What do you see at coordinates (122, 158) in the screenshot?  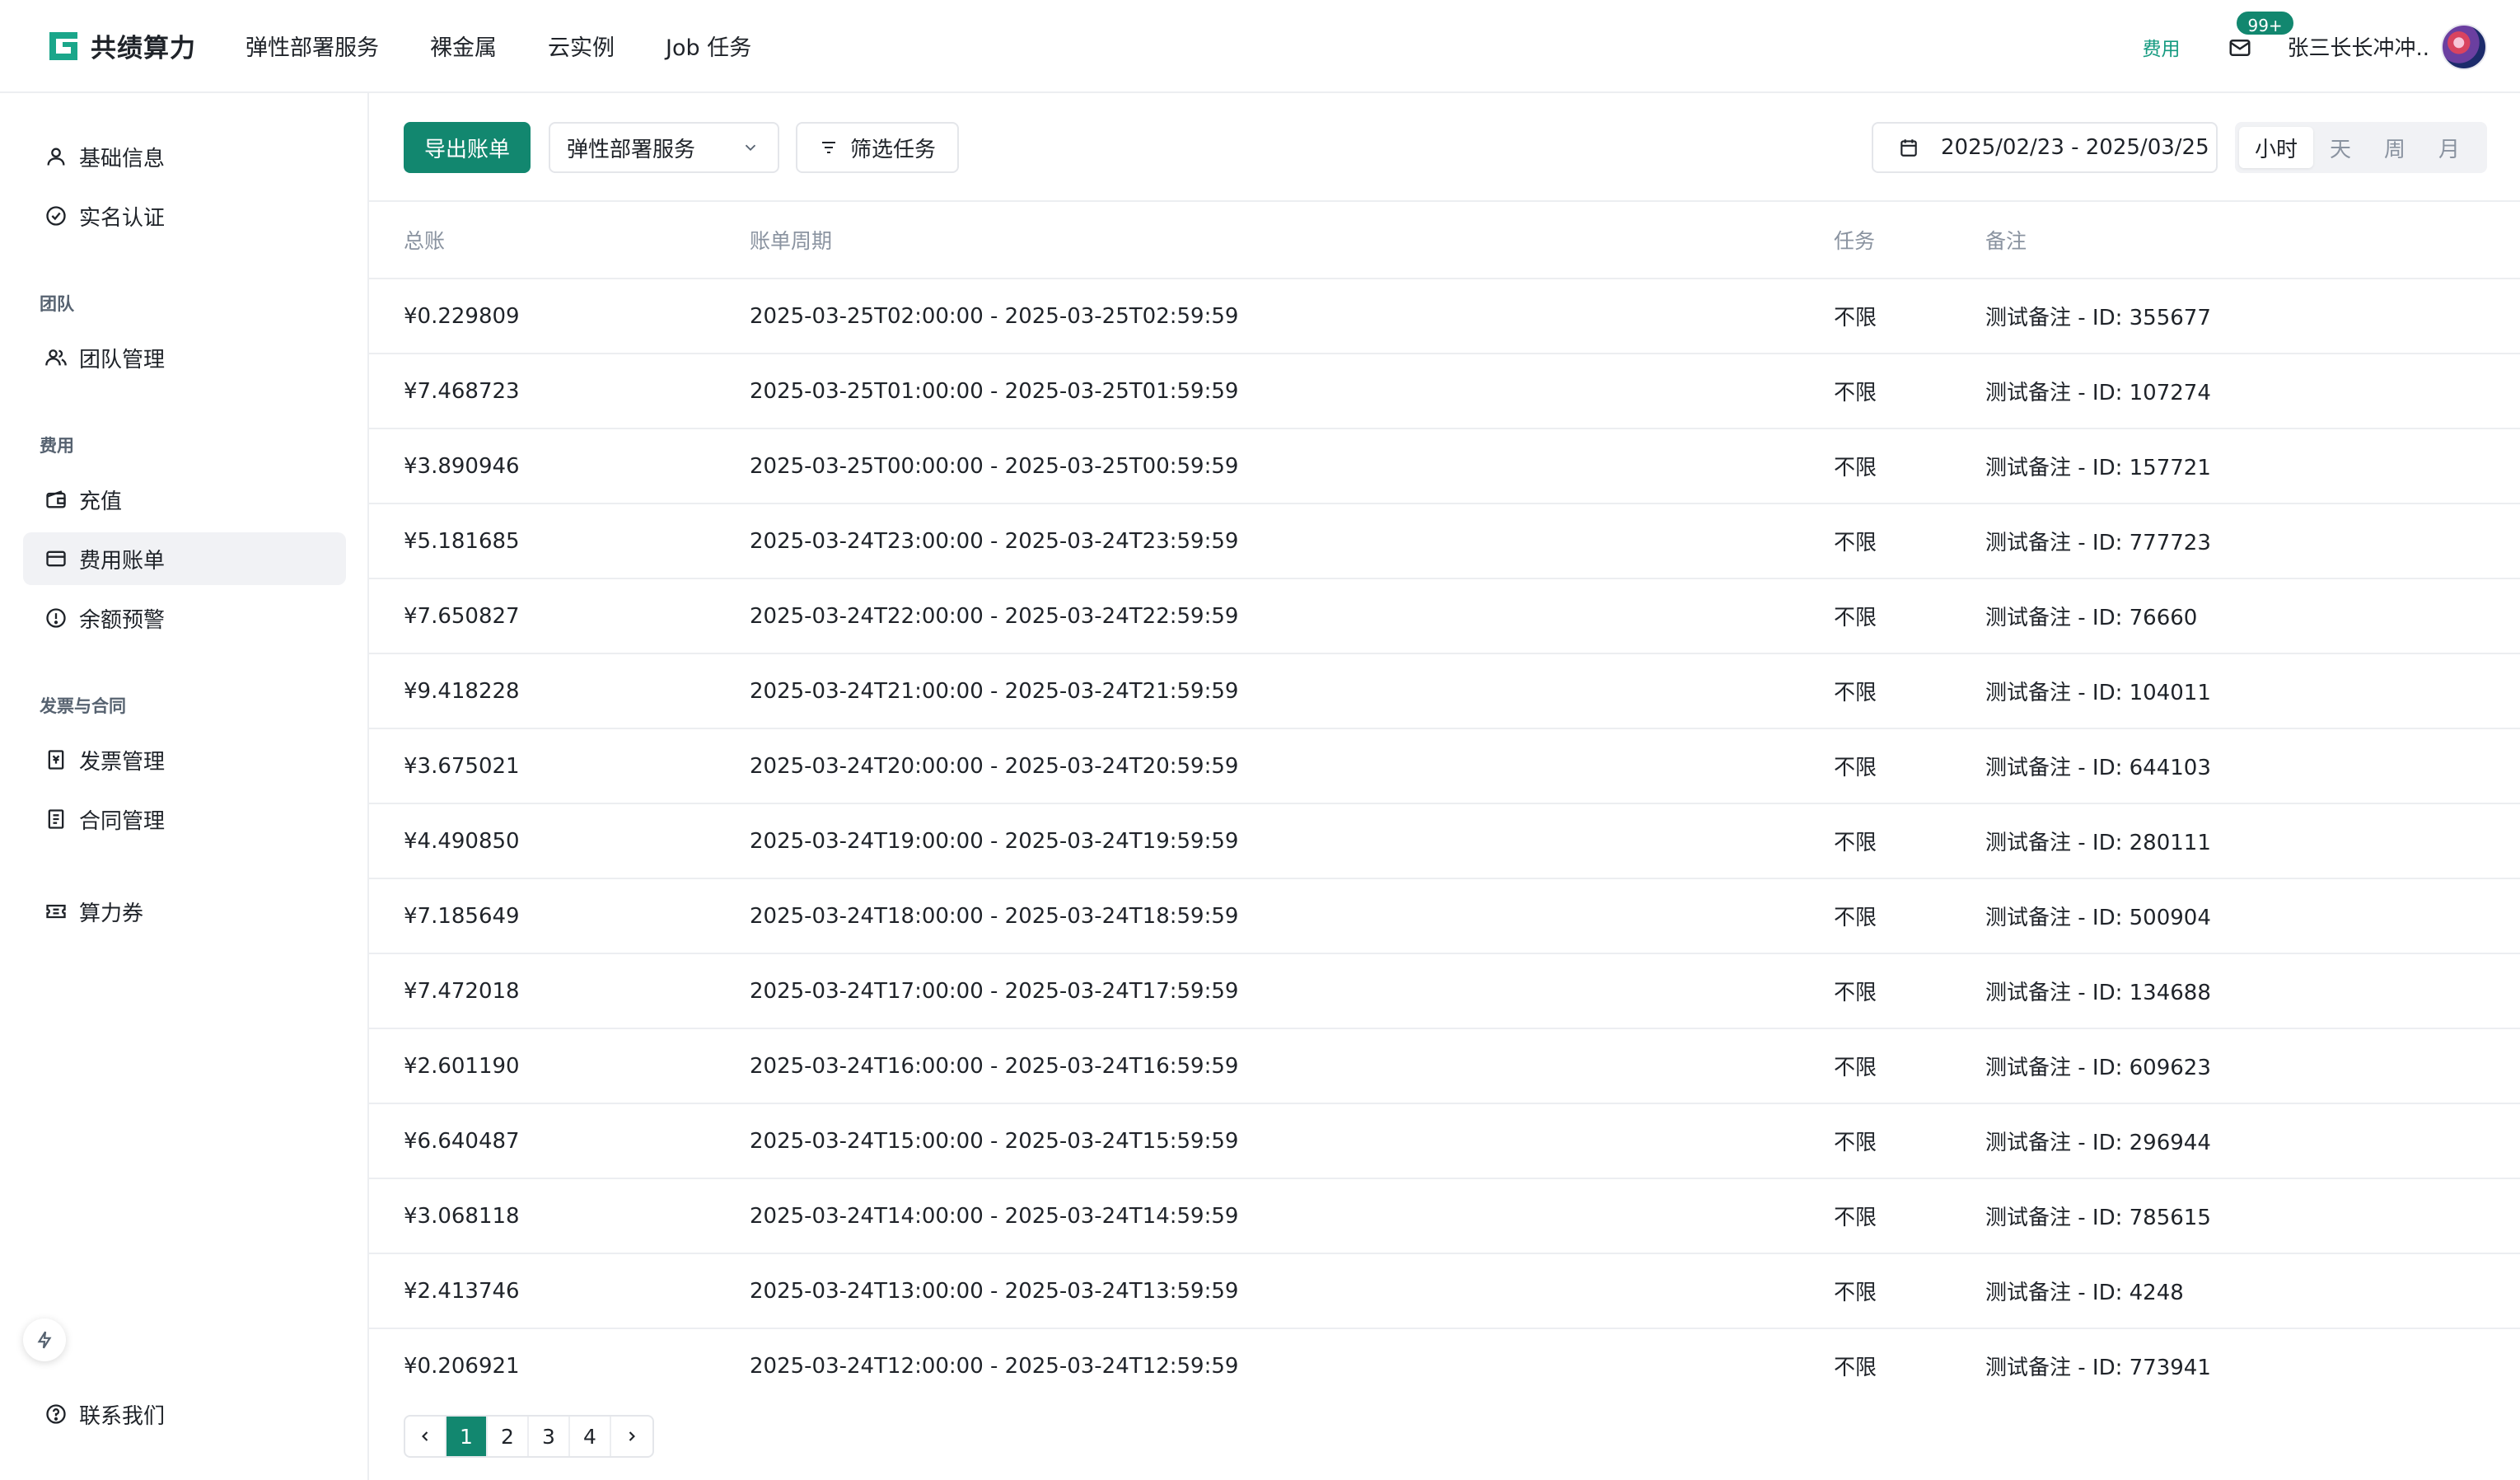 I see `sidebar-item-label: 基础信息` at bounding box center [122, 158].